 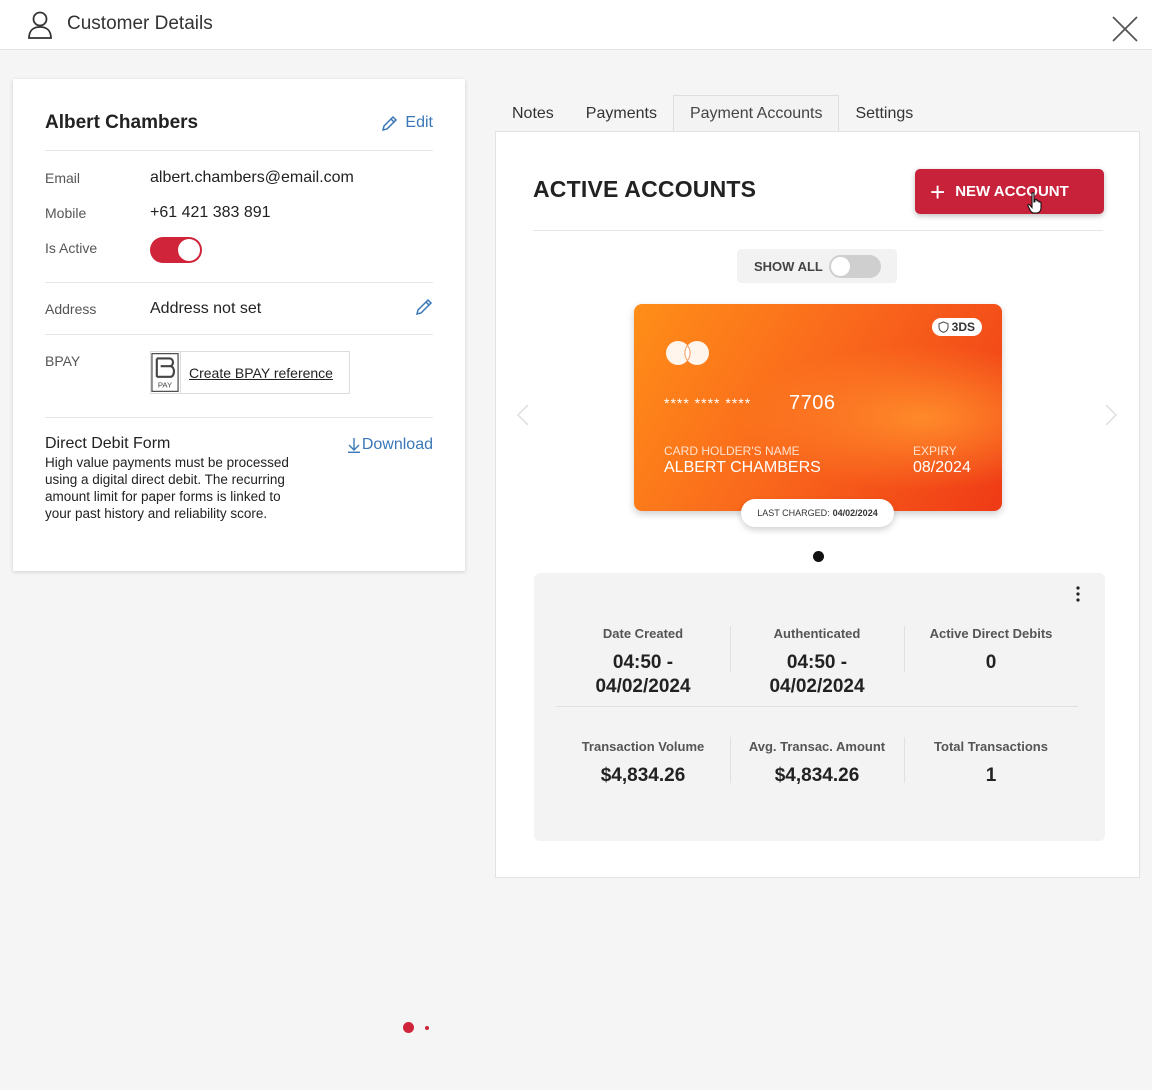 What do you see at coordinates (390, 123) in the screenshot?
I see `pencil-icon` at bounding box center [390, 123].